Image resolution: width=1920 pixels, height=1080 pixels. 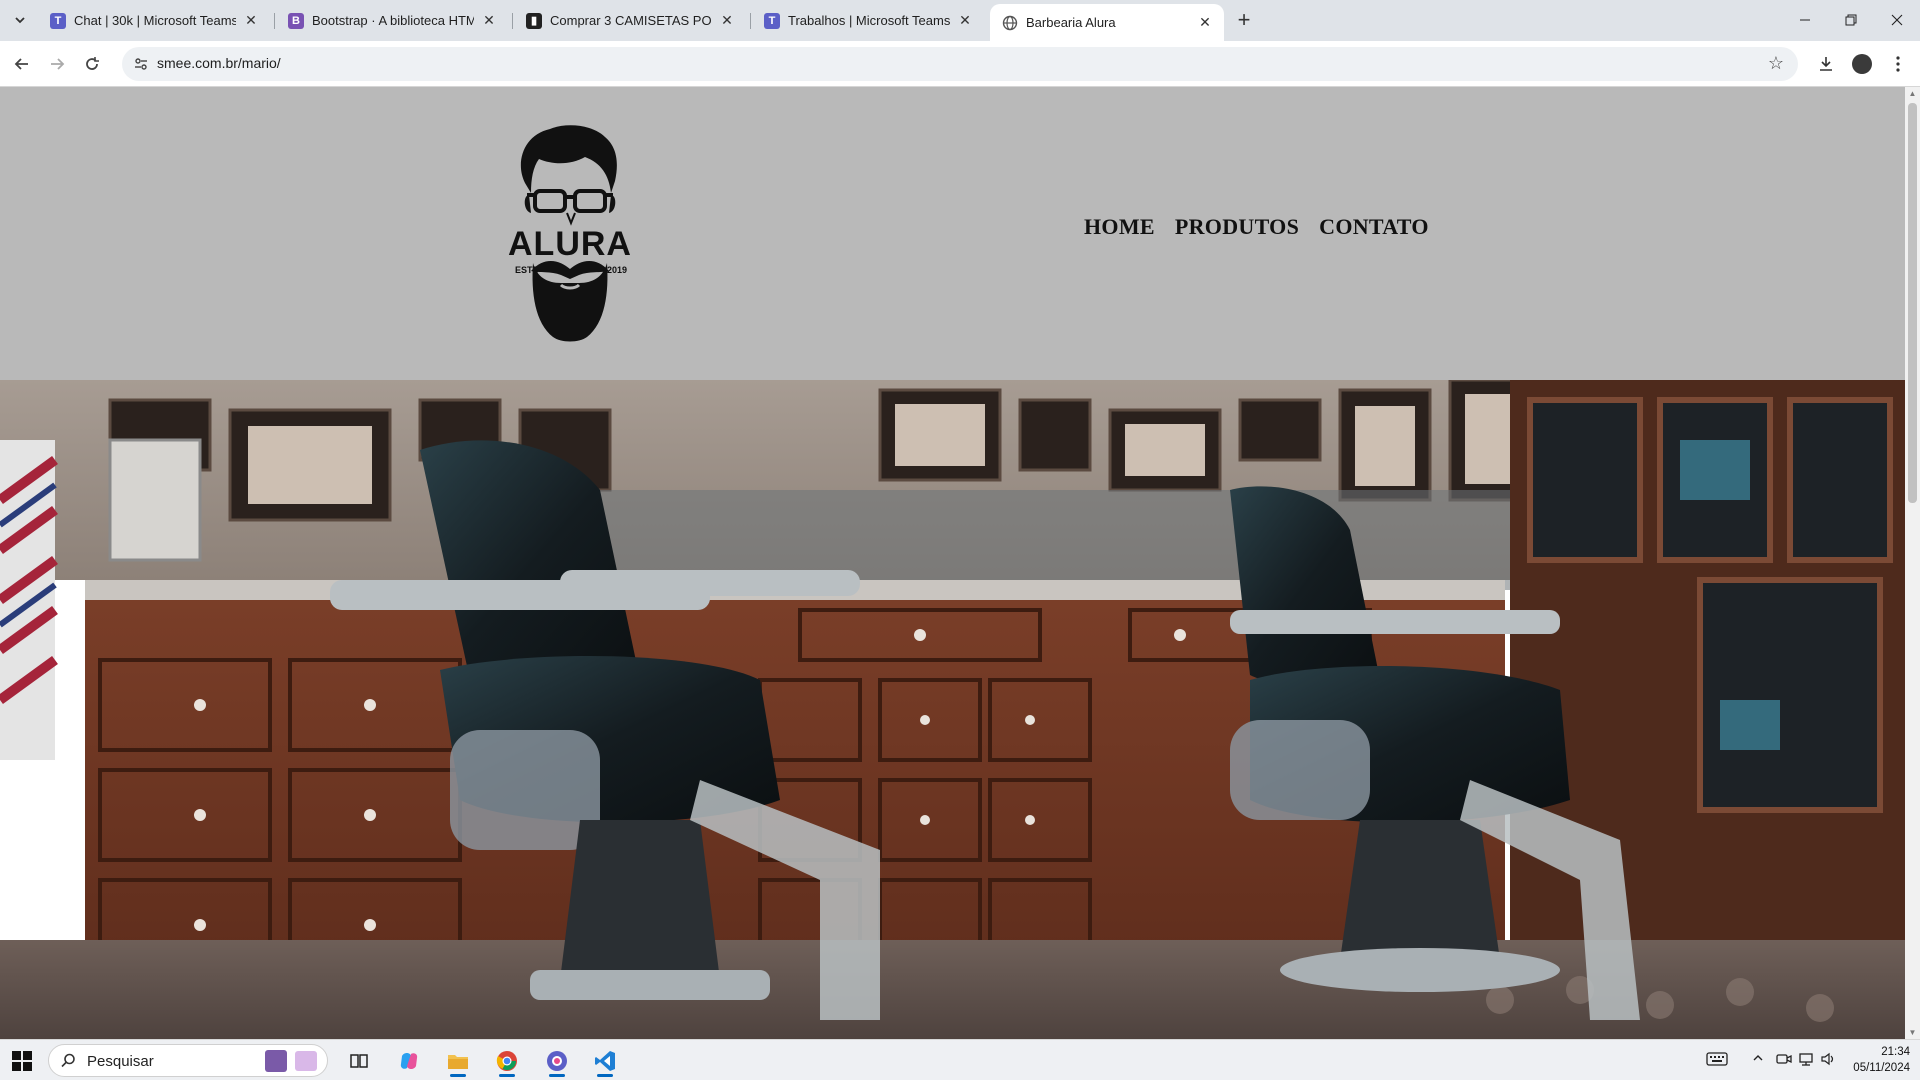 I want to click on downloads-button, so click(x=1826, y=64).